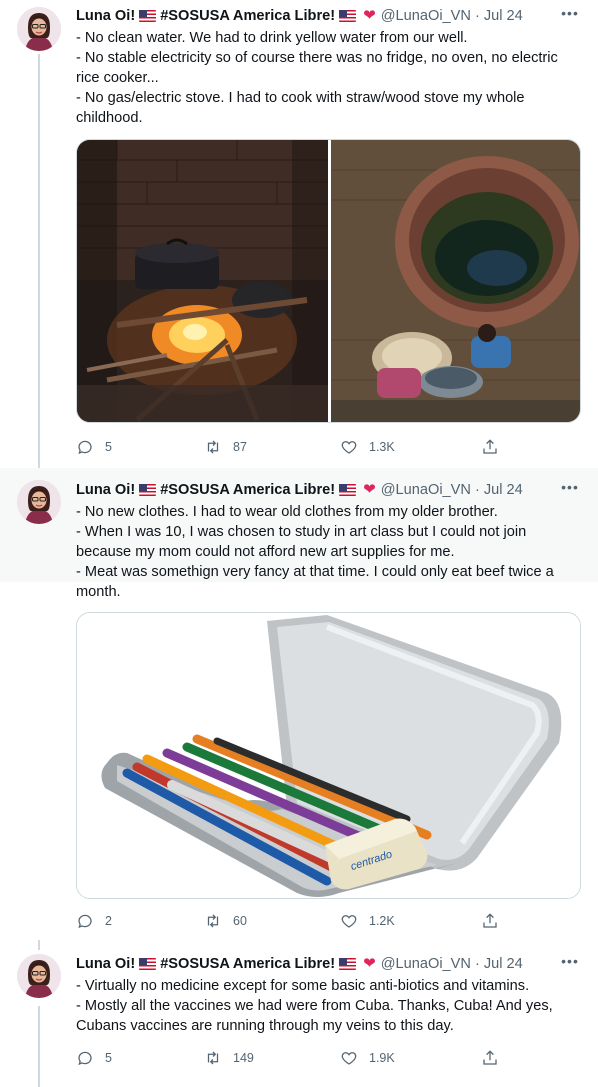 Image resolution: width=598 pixels, height=1087 pixels. Describe the element at coordinates (382, 921) in the screenshot. I see `like-count: 1.2K` at that location.